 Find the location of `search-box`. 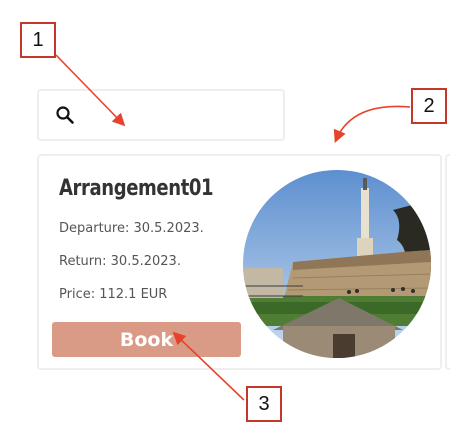

search-box is located at coordinates (161, 115).